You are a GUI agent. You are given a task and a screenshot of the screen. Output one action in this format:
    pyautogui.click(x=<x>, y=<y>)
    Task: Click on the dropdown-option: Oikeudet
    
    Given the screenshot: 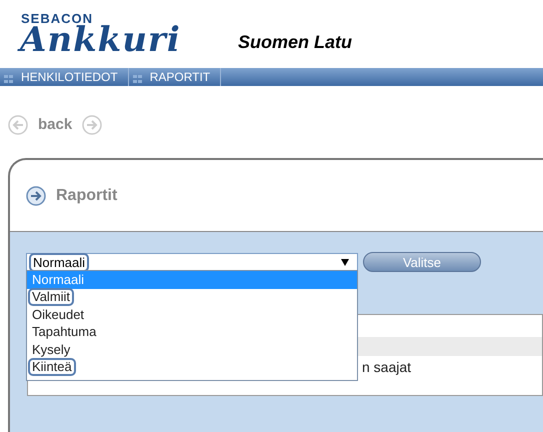 What is the action you would take?
    pyautogui.click(x=192, y=315)
    